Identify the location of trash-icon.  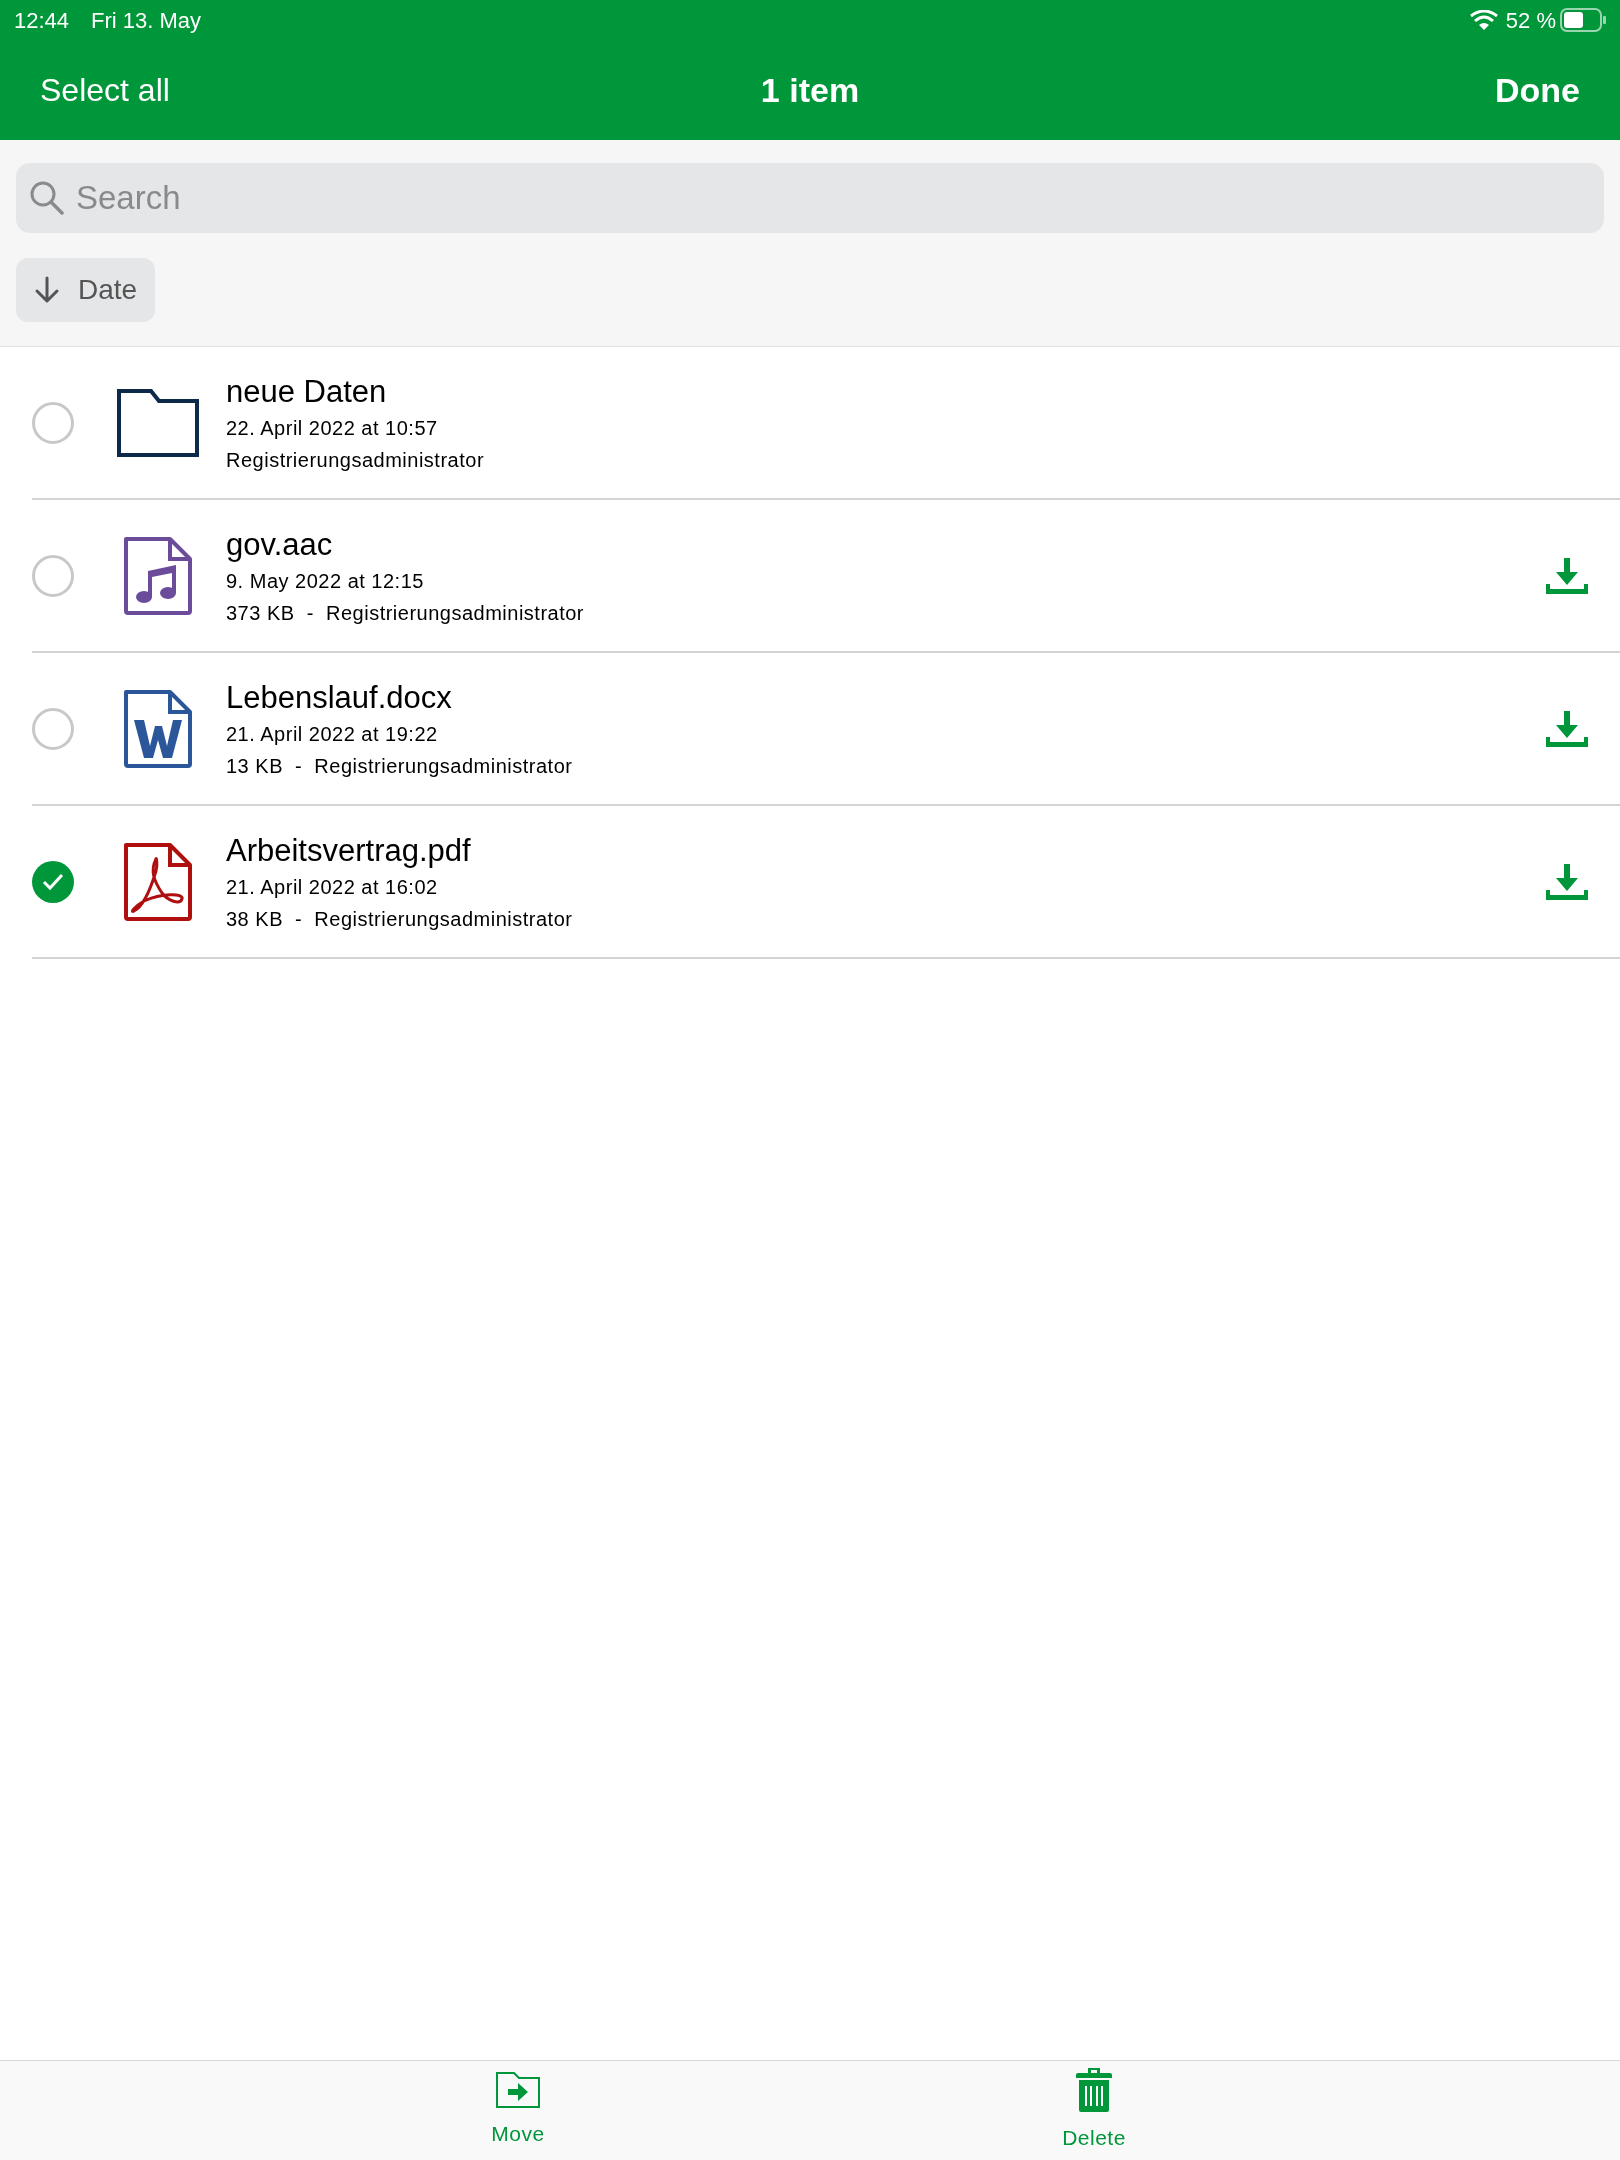
(1094, 2089).